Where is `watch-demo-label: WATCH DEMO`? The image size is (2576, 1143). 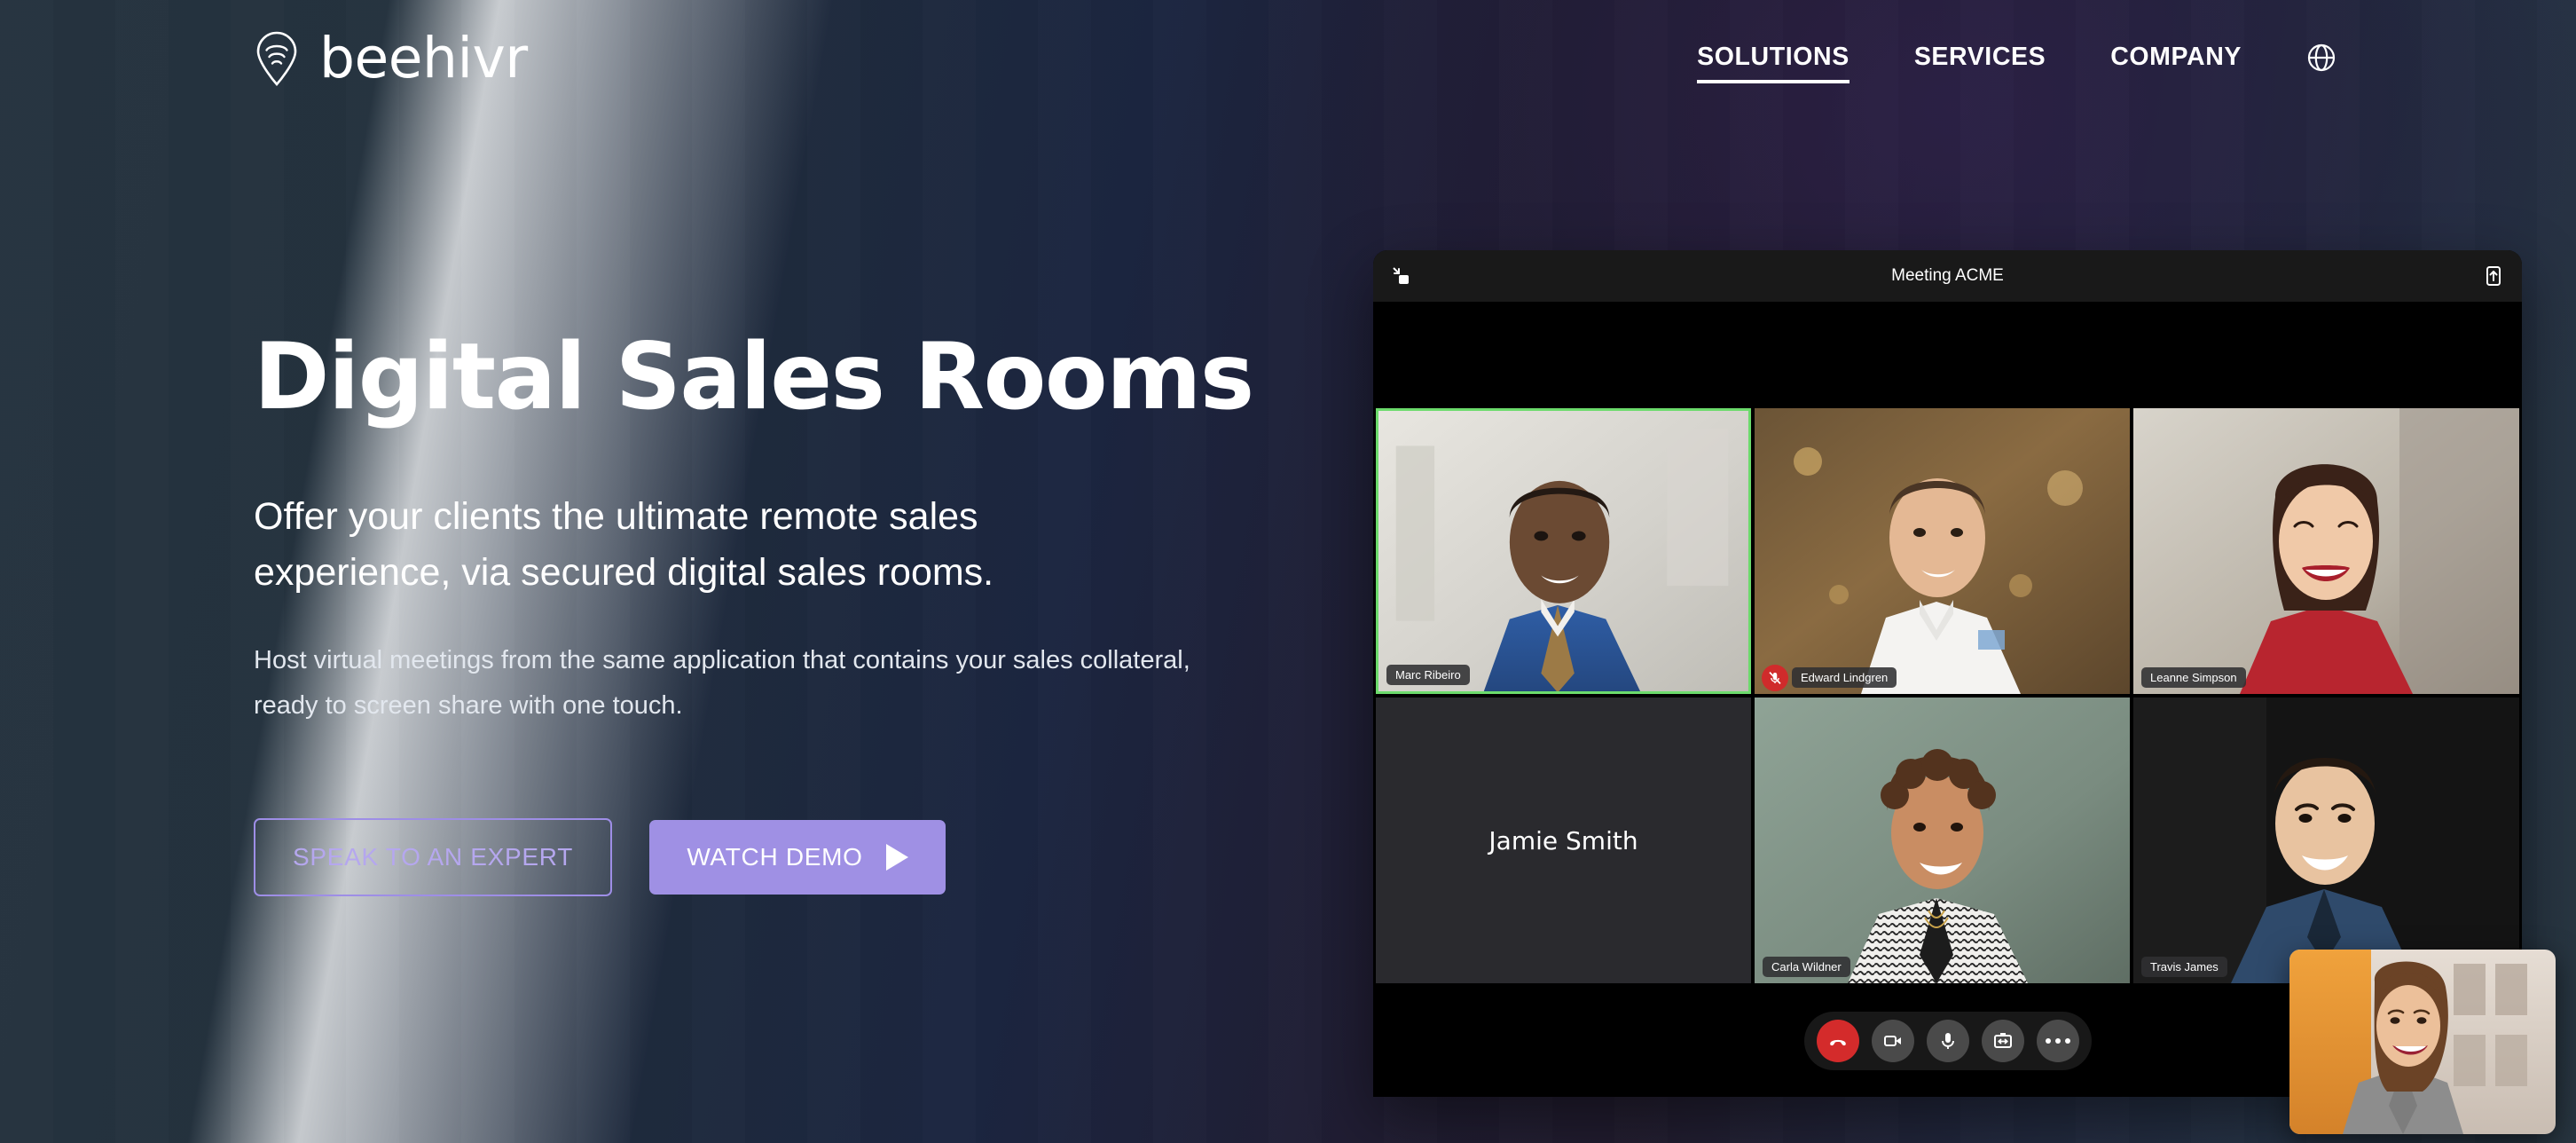 watch-demo-label: WATCH DEMO is located at coordinates (775, 856).